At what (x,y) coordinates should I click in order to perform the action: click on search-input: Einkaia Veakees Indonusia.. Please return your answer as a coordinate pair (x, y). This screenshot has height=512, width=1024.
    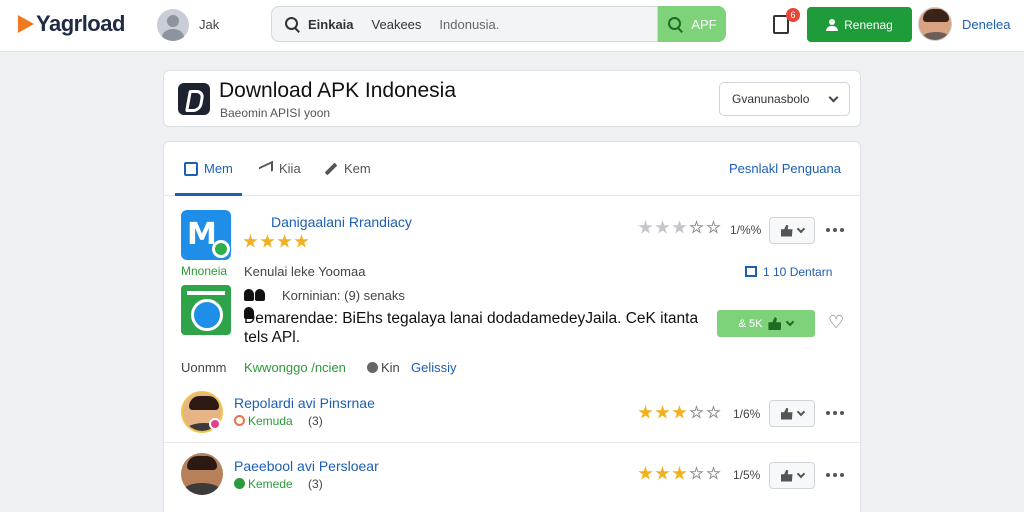
    Looking at the image, I should click on (464, 24).